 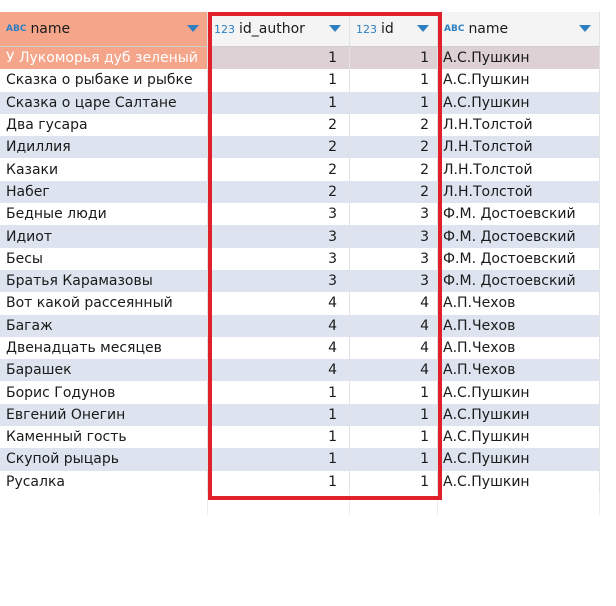 I want to click on table-row: Барашек 4 4 А.П.Чехов, so click(x=300, y=370).